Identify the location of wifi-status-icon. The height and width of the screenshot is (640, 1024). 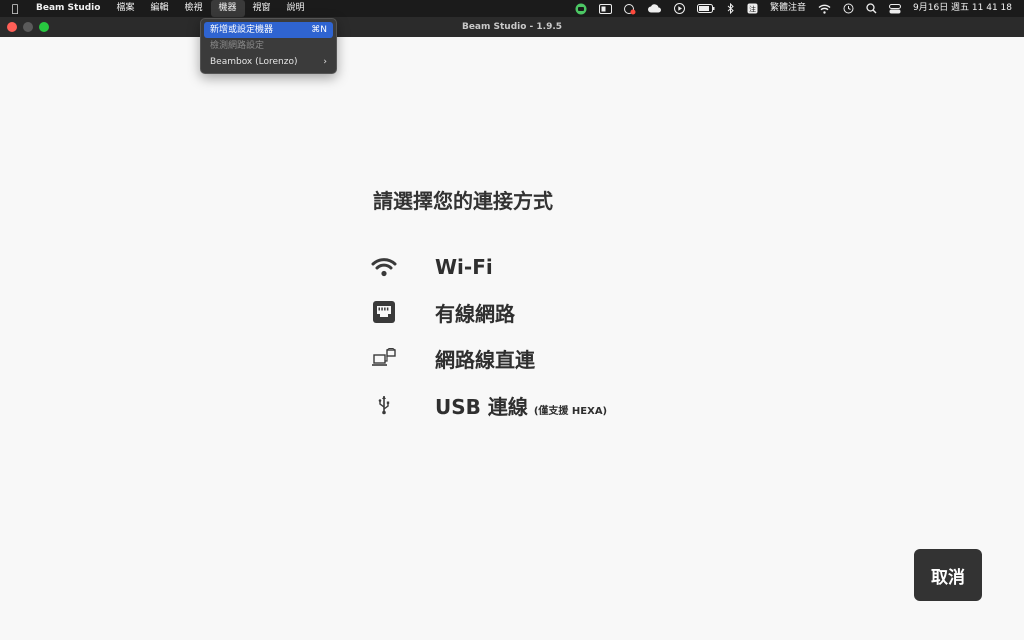
(824, 9).